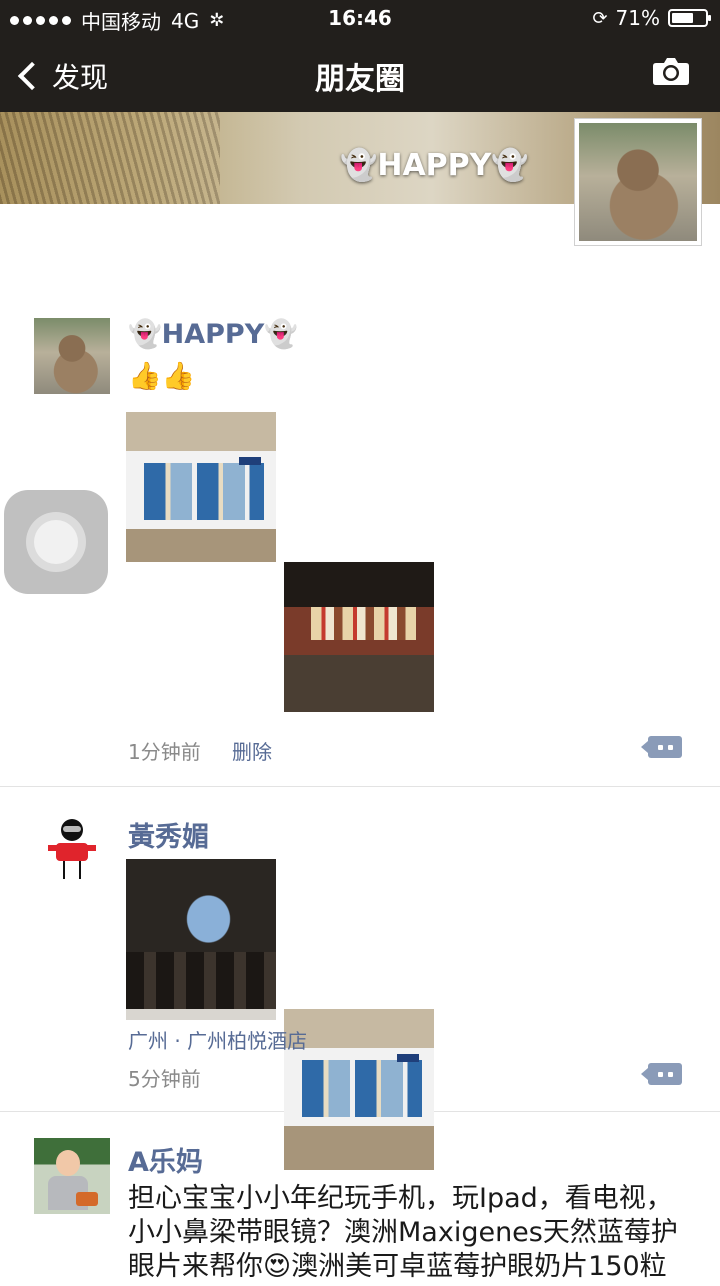 The image size is (720, 1286). Describe the element at coordinates (201, 980) in the screenshot. I see `audience` at that location.